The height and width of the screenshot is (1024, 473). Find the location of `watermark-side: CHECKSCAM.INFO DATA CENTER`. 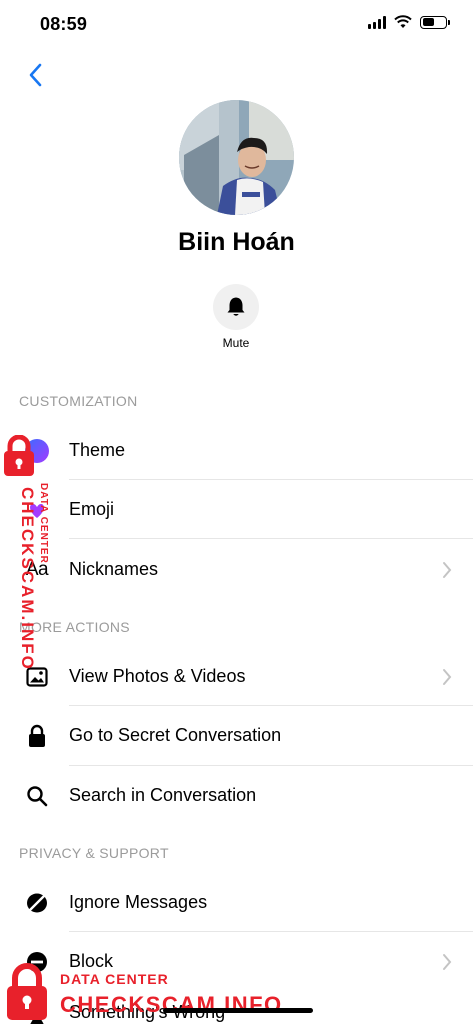

watermark-side: CHECKSCAM.INFO DATA CENTER is located at coordinates (25, 553).